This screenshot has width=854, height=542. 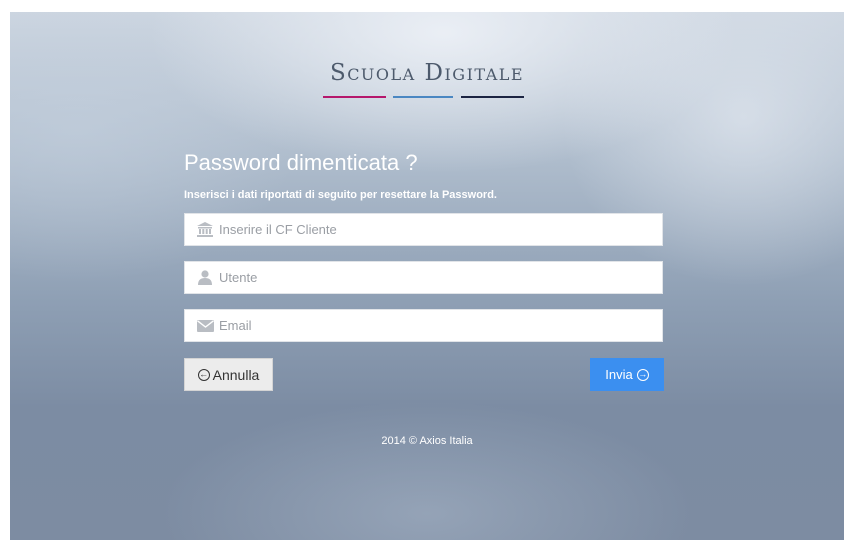 What do you see at coordinates (427, 73) in the screenshot?
I see `app-logo: Scuola Digitale` at bounding box center [427, 73].